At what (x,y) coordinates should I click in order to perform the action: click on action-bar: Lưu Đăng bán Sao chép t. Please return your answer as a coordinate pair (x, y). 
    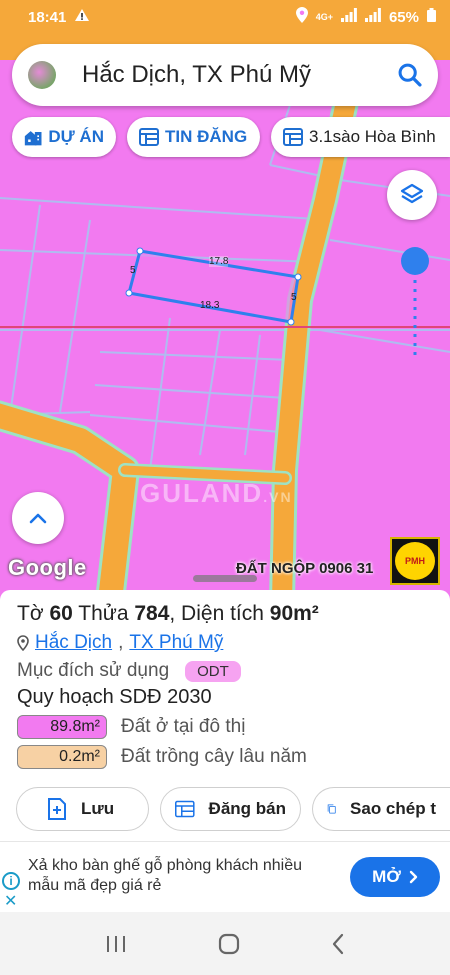
    Looking at the image, I should click on (225, 810).